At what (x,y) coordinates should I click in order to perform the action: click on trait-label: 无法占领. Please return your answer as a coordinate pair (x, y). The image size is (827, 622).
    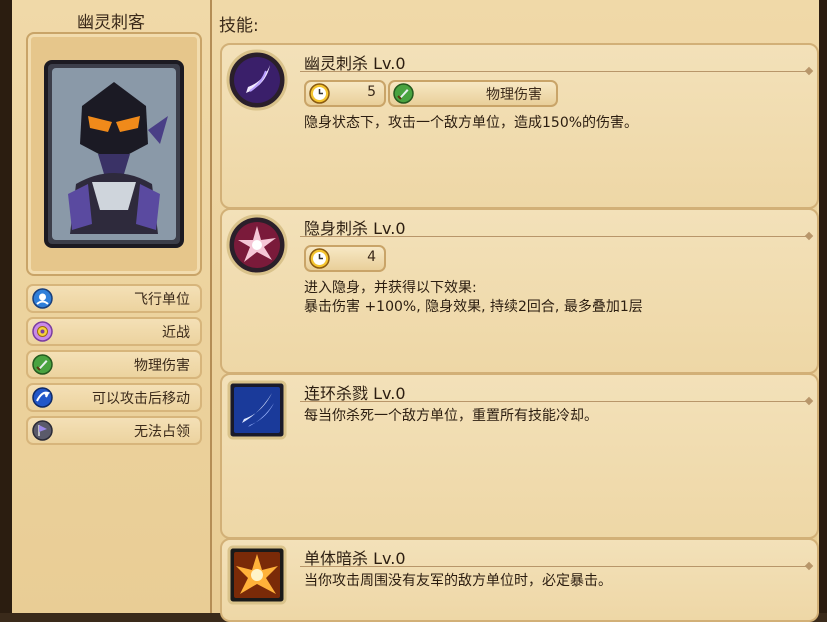
    Looking at the image, I should click on (162, 432).